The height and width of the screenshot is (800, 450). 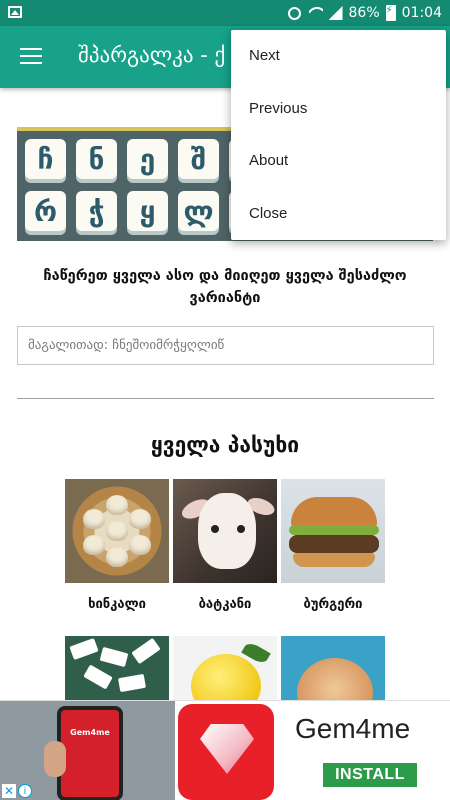 What do you see at coordinates (55, 759) in the screenshot?
I see `hand-image` at bounding box center [55, 759].